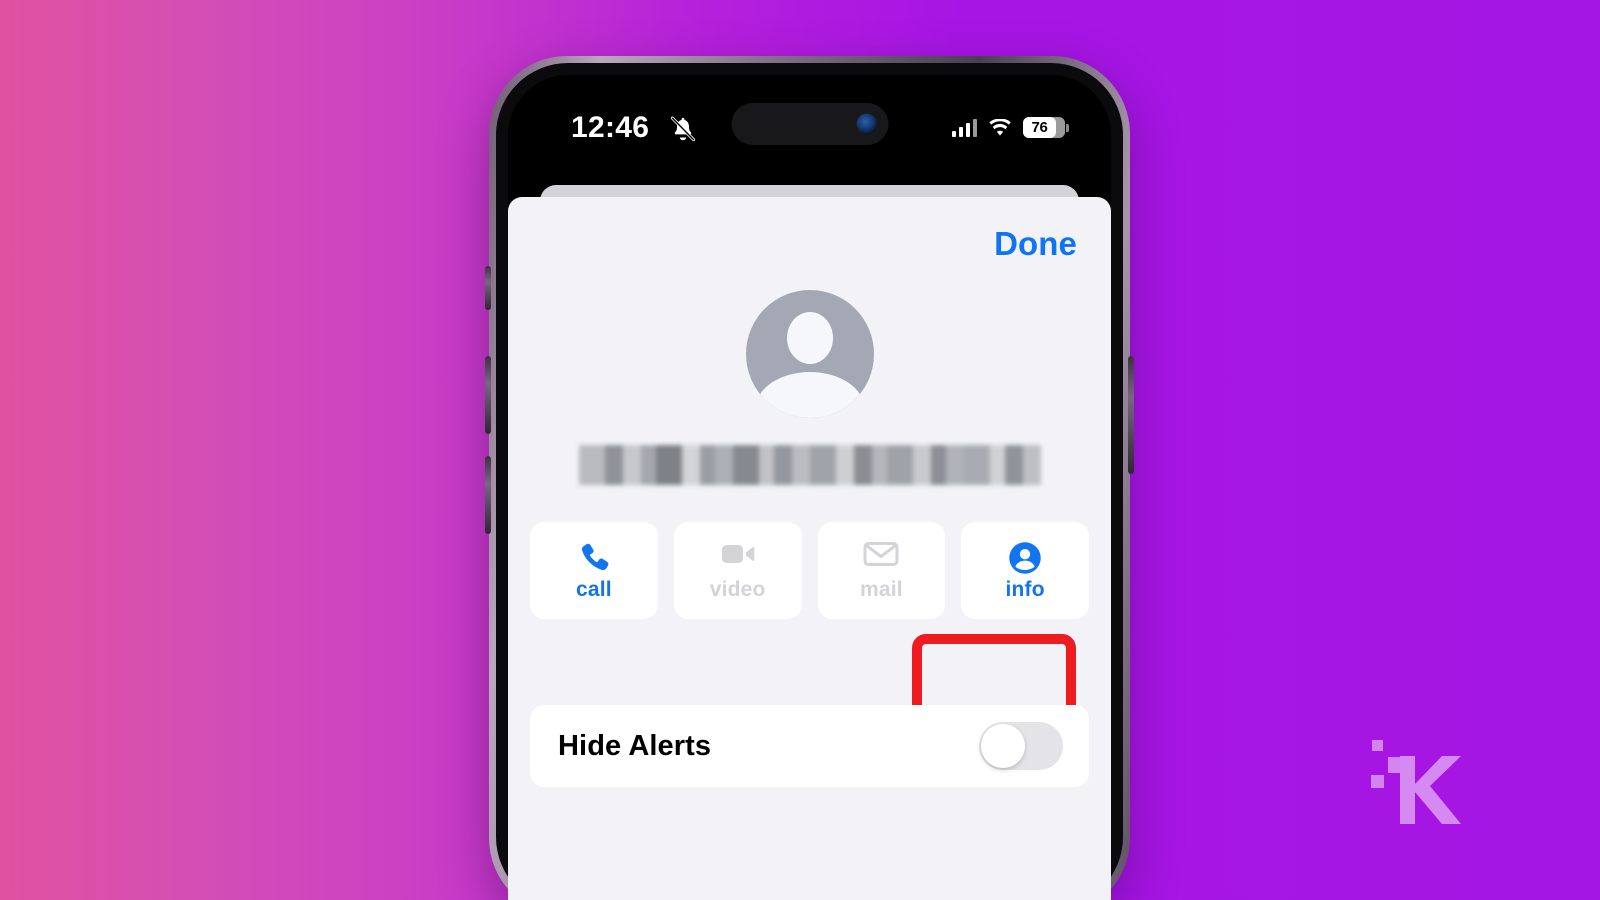 The width and height of the screenshot is (1600, 900). Describe the element at coordinates (866, 124) in the screenshot. I see `front-camera-lens-icon` at that location.